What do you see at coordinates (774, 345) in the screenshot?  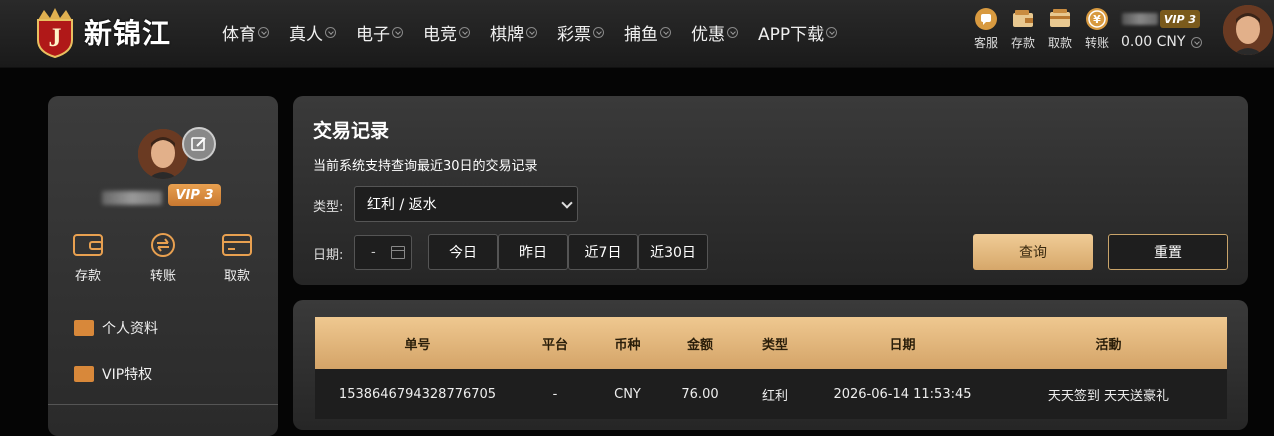 I see `column-header: 类型` at bounding box center [774, 345].